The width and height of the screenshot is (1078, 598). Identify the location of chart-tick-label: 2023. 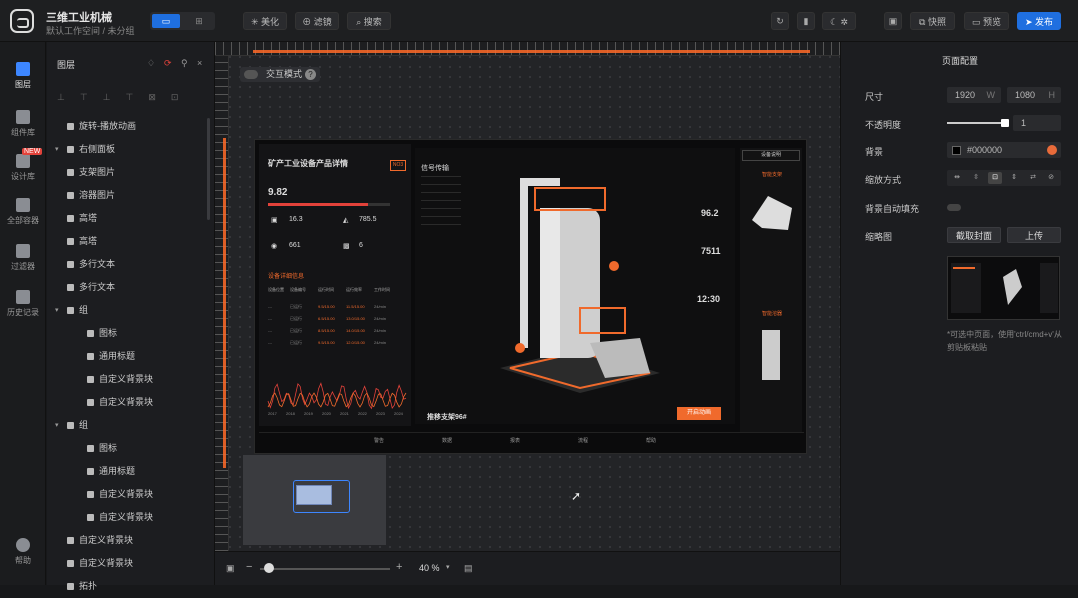
(381, 413).